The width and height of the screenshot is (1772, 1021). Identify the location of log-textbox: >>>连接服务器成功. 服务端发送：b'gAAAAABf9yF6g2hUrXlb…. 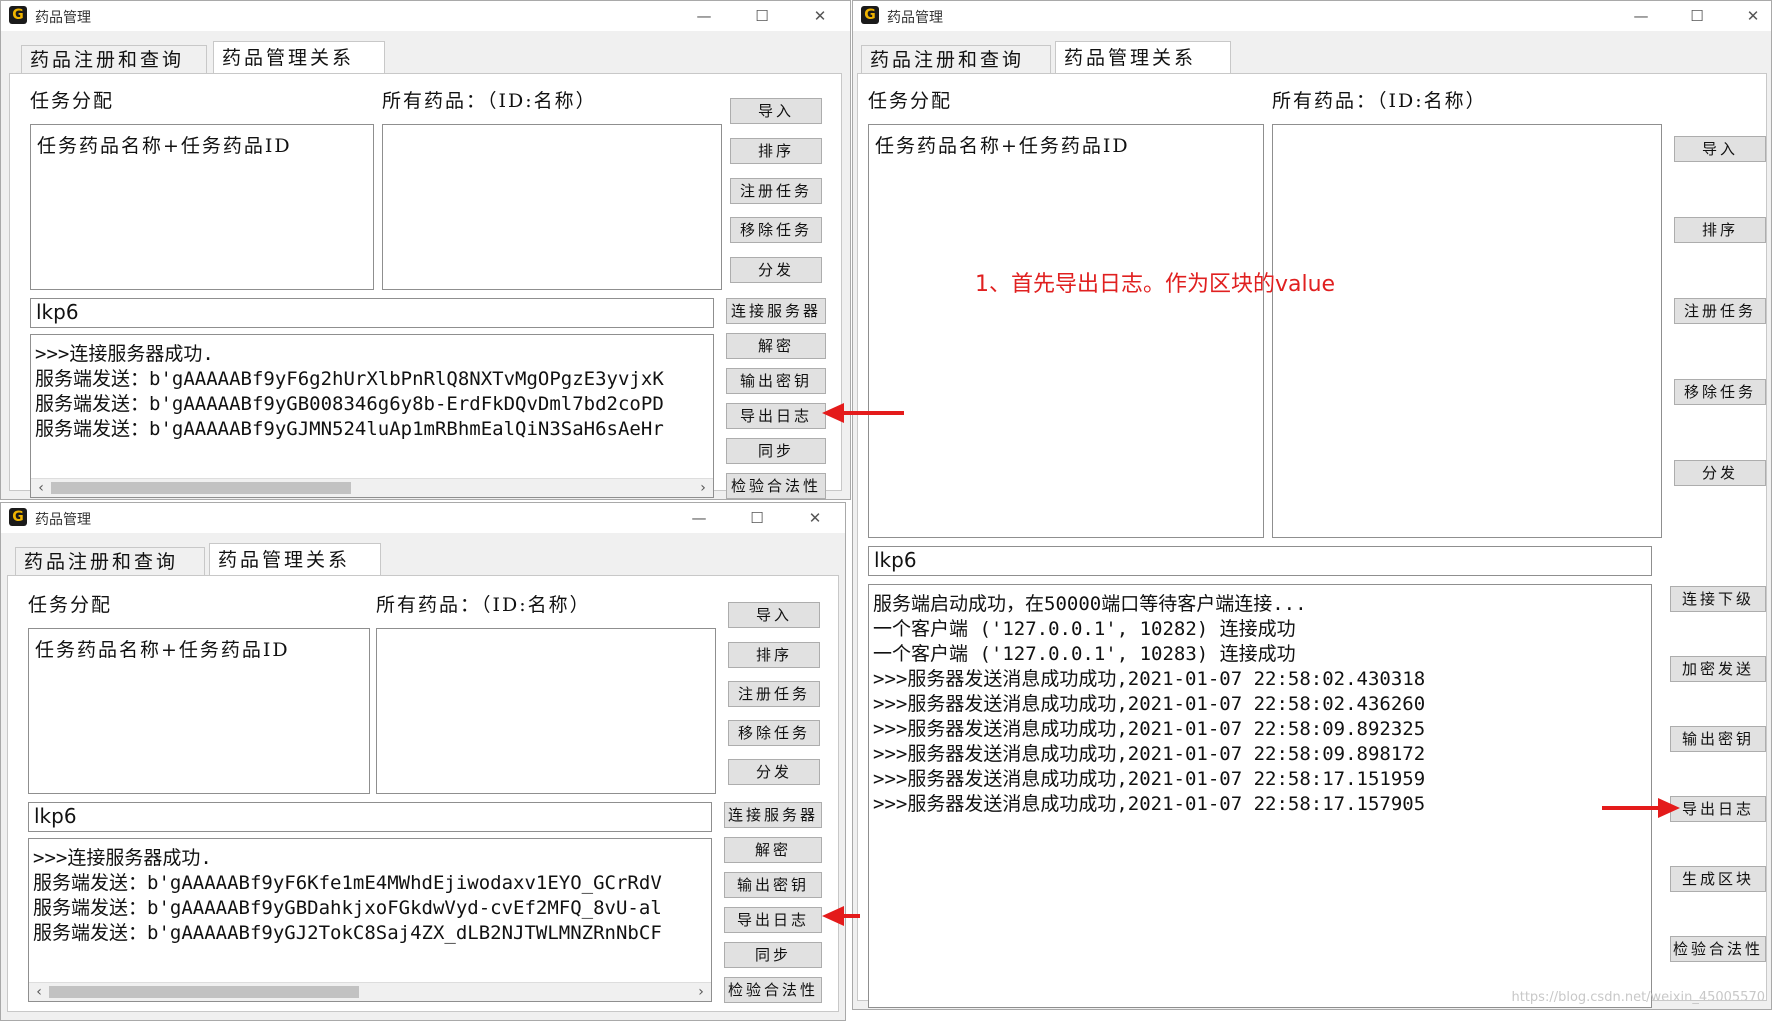
(372, 416).